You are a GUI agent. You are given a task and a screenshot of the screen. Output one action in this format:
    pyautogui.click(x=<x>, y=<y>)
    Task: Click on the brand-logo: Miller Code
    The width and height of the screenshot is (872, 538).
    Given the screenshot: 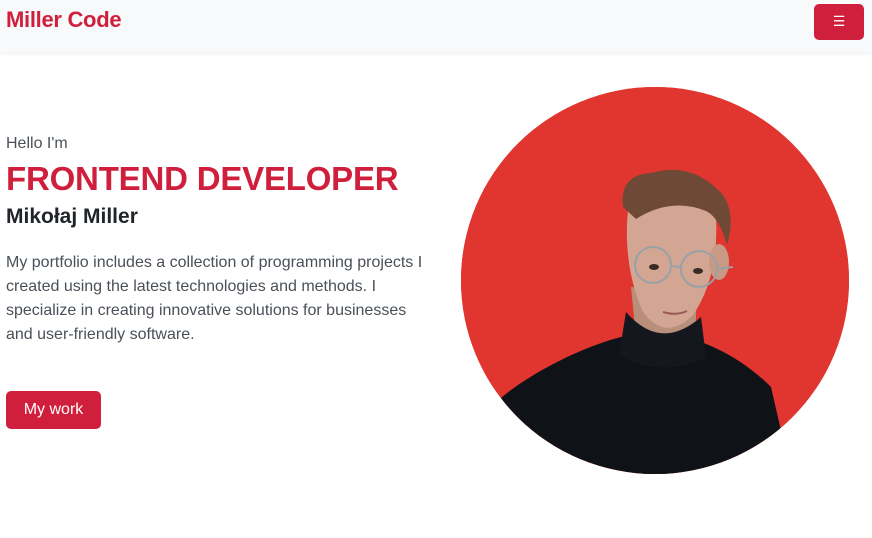 What is the action you would take?
    pyautogui.click(x=64, y=20)
    